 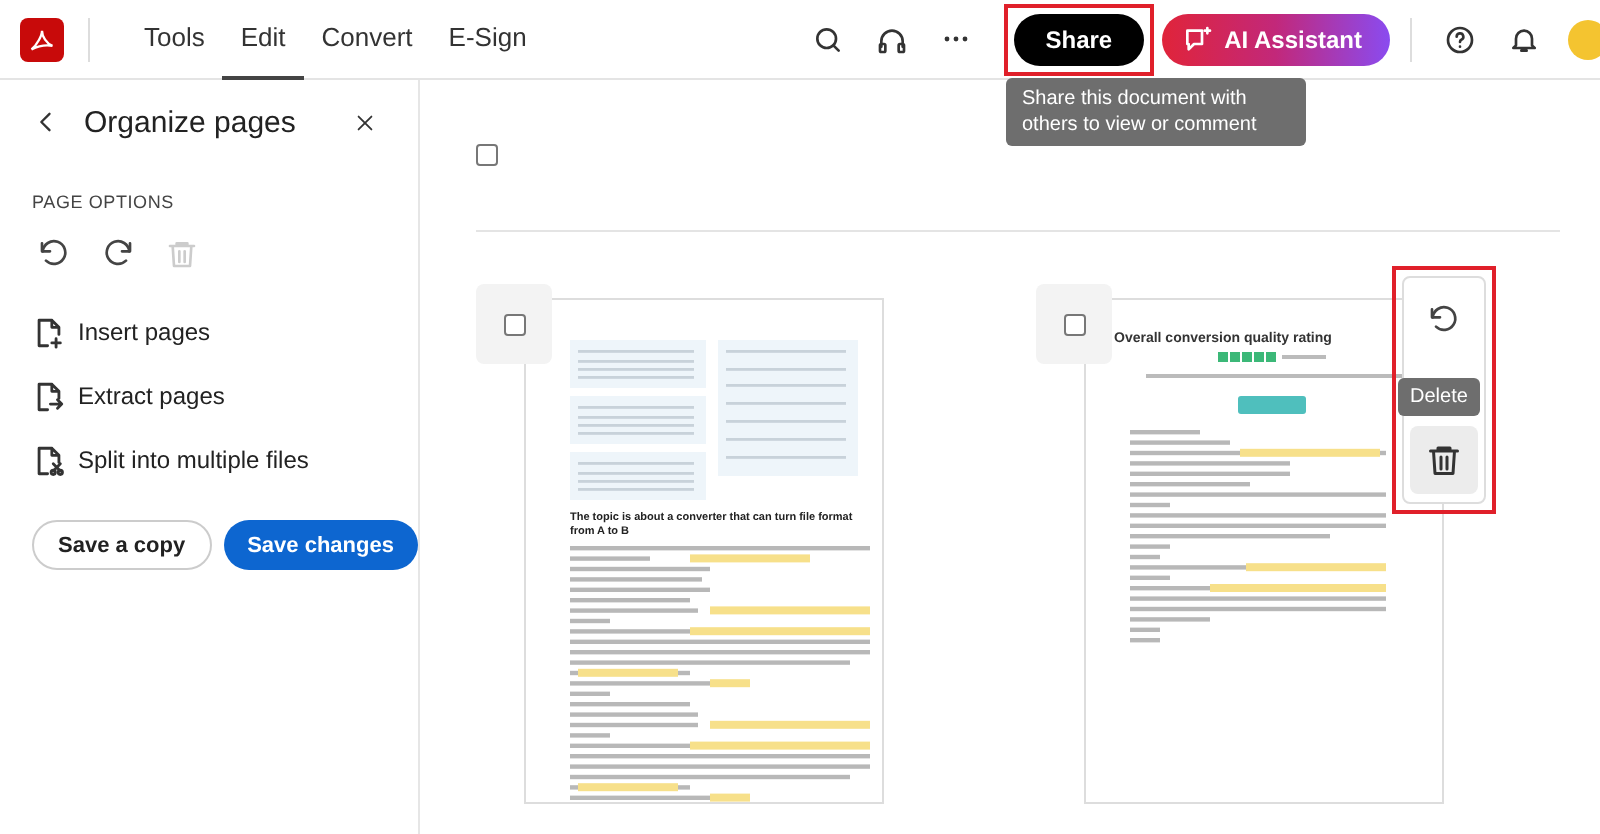 What do you see at coordinates (1276, 39) in the screenshot?
I see `ai-assistant-button: AI Assistant` at bounding box center [1276, 39].